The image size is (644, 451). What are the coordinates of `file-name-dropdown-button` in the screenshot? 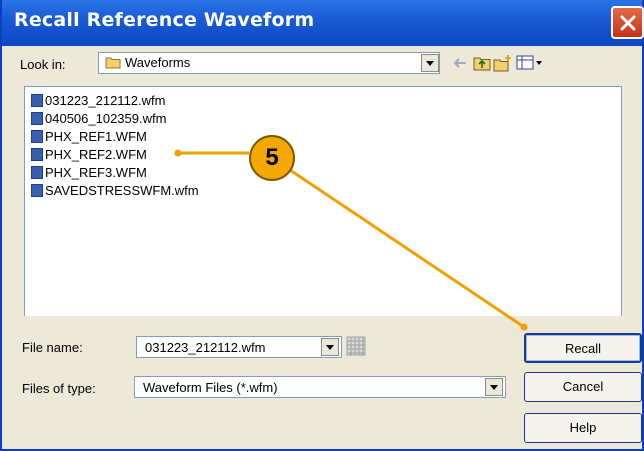 It's located at (330, 347).